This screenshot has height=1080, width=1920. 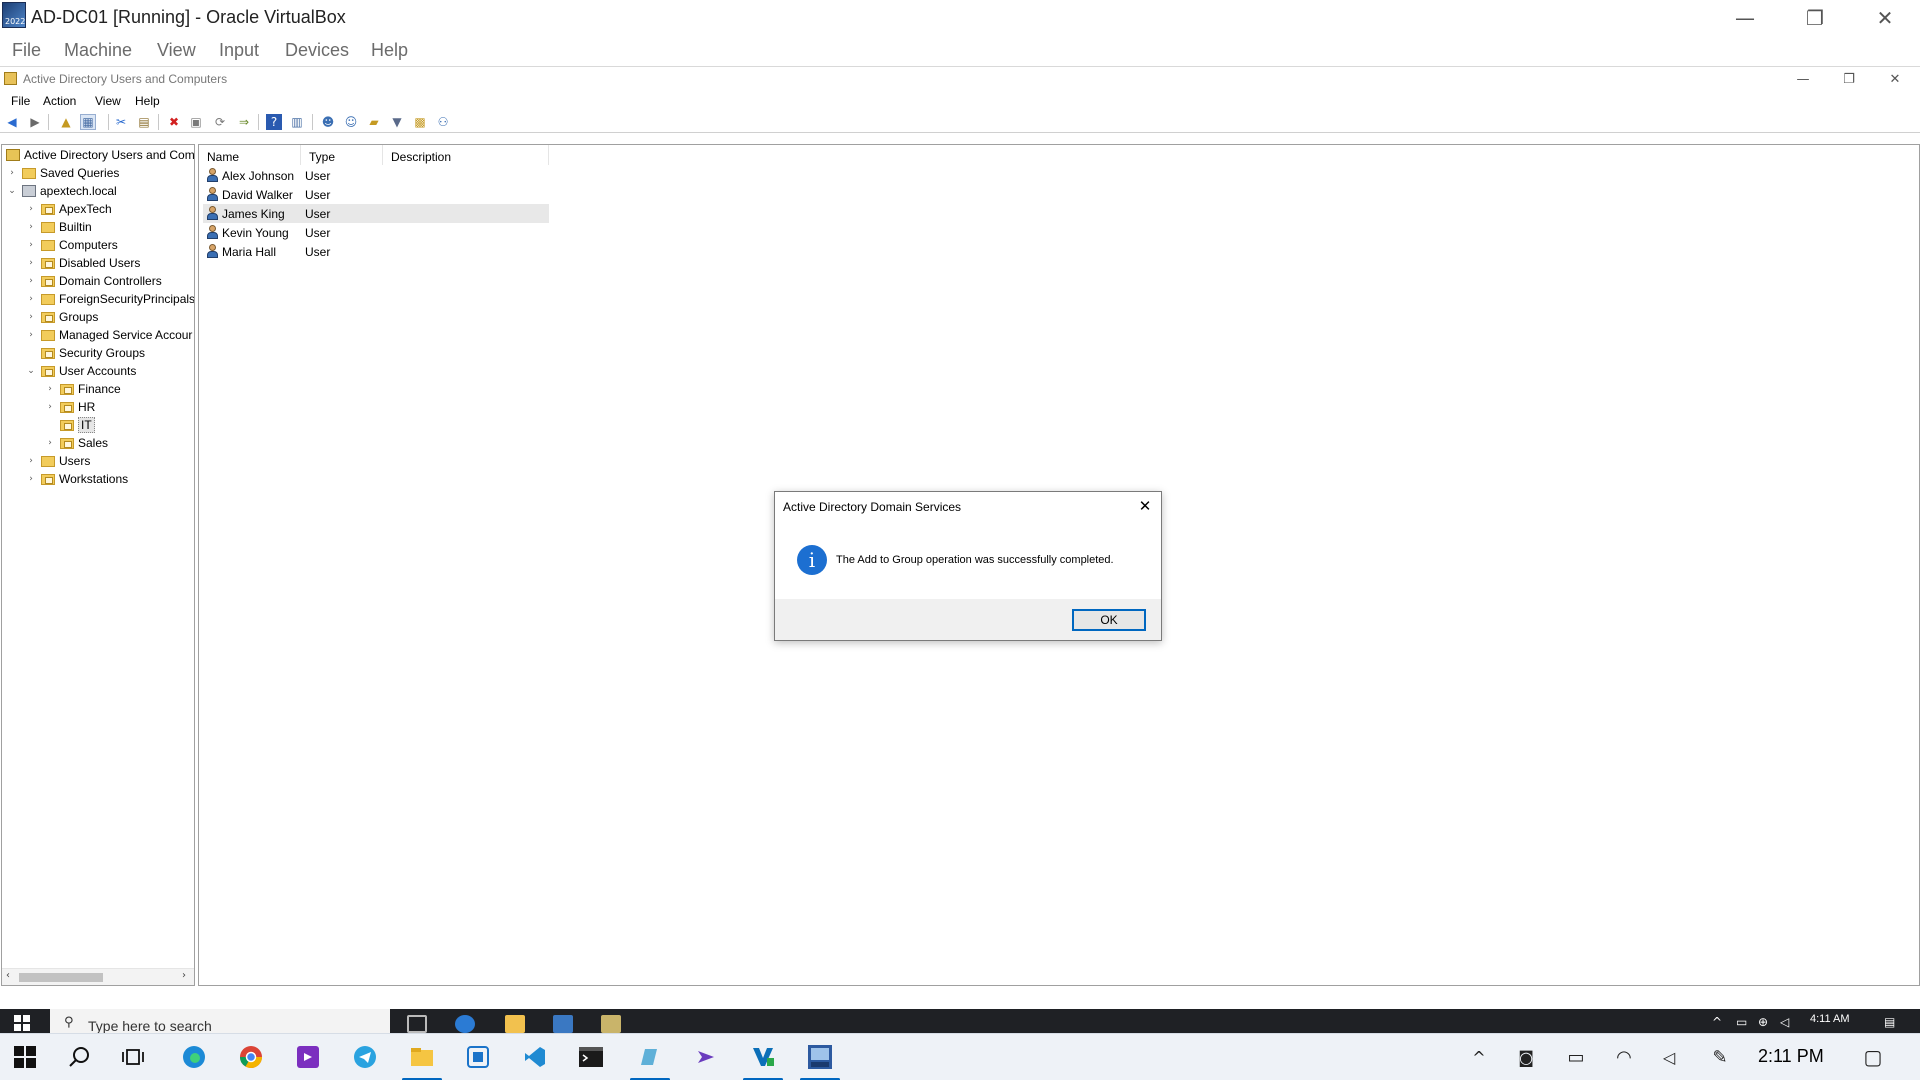 What do you see at coordinates (365, 1057) in the screenshot?
I see `telegram-icon` at bounding box center [365, 1057].